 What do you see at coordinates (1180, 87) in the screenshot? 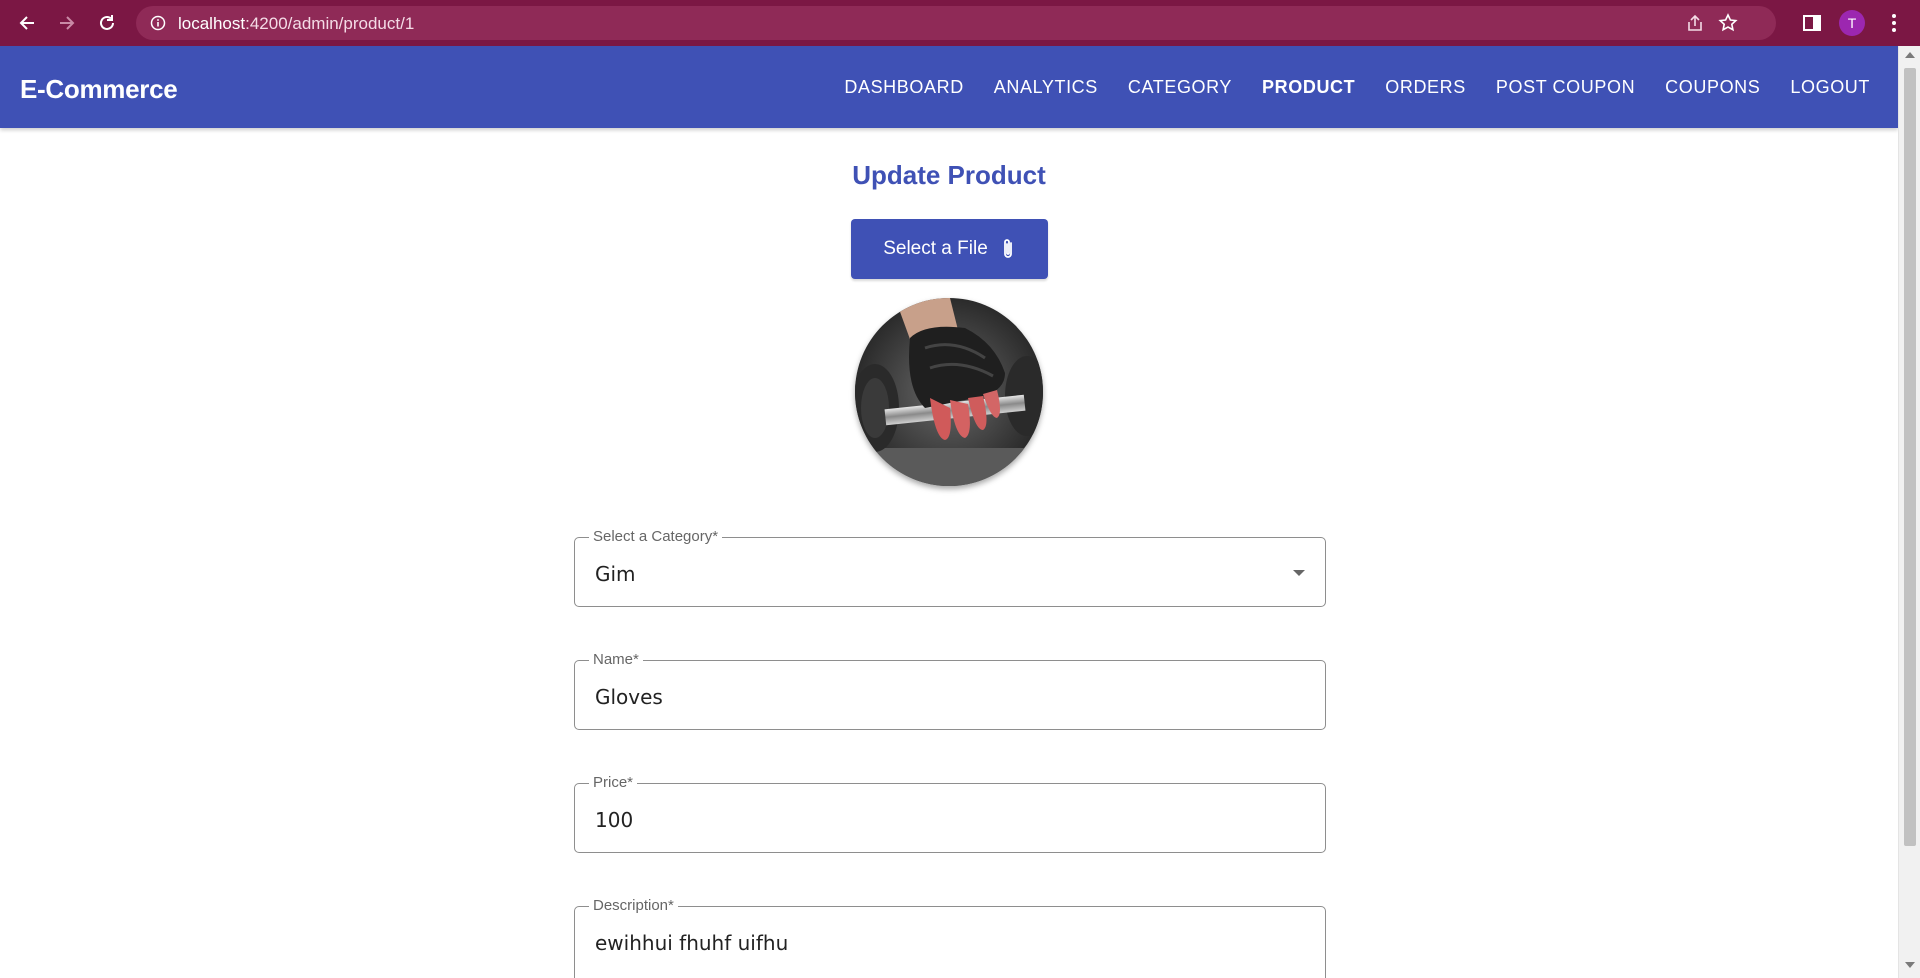
I see `nav-category: CATEGORY` at bounding box center [1180, 87].